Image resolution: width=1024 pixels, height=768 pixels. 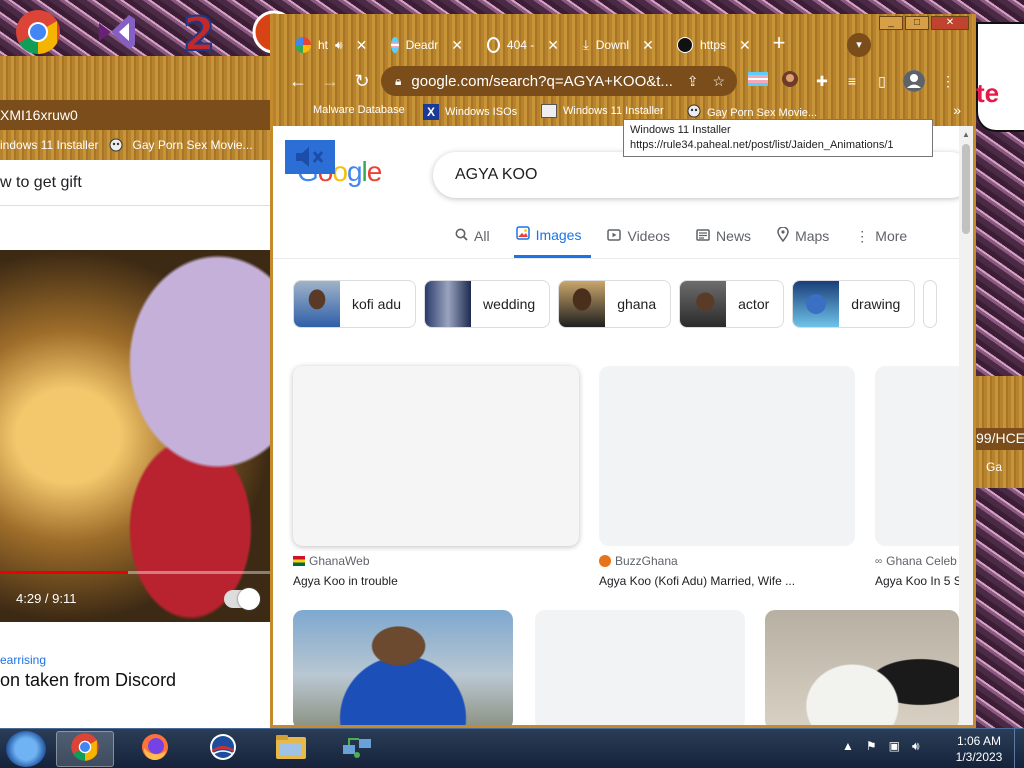 What do you see at coordinates (848, 746) in the screenshot?
I see `show-hidden-icons-icon: ▲` at bounding box center [848, 746].